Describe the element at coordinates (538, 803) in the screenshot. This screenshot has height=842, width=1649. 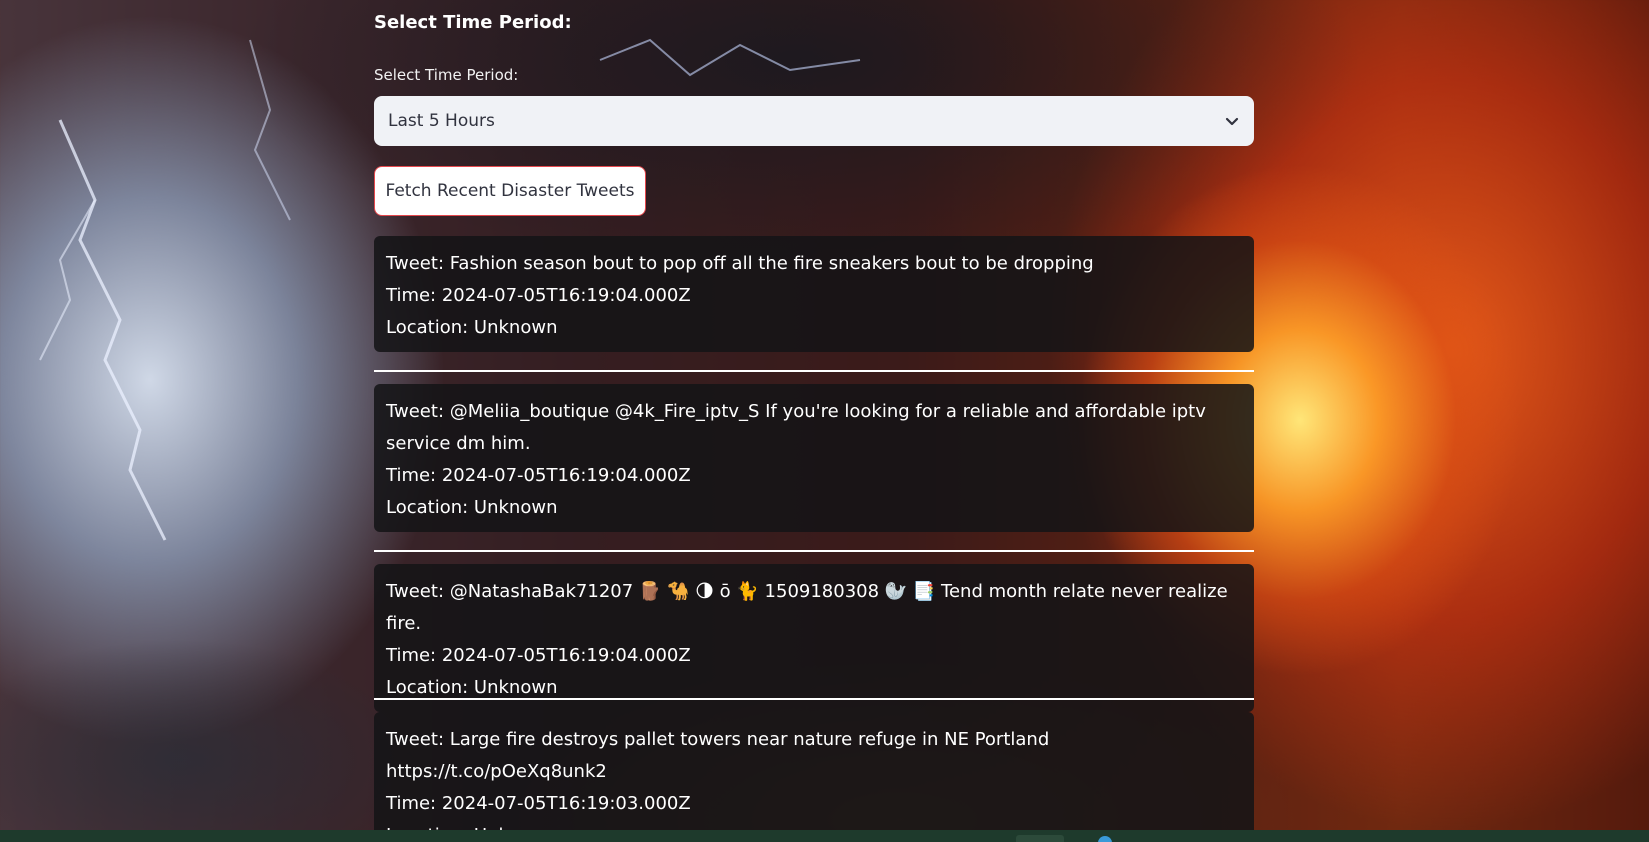
I see `tweet-time: Time: 2024-07-05T16:19:03.000Z` at that location.